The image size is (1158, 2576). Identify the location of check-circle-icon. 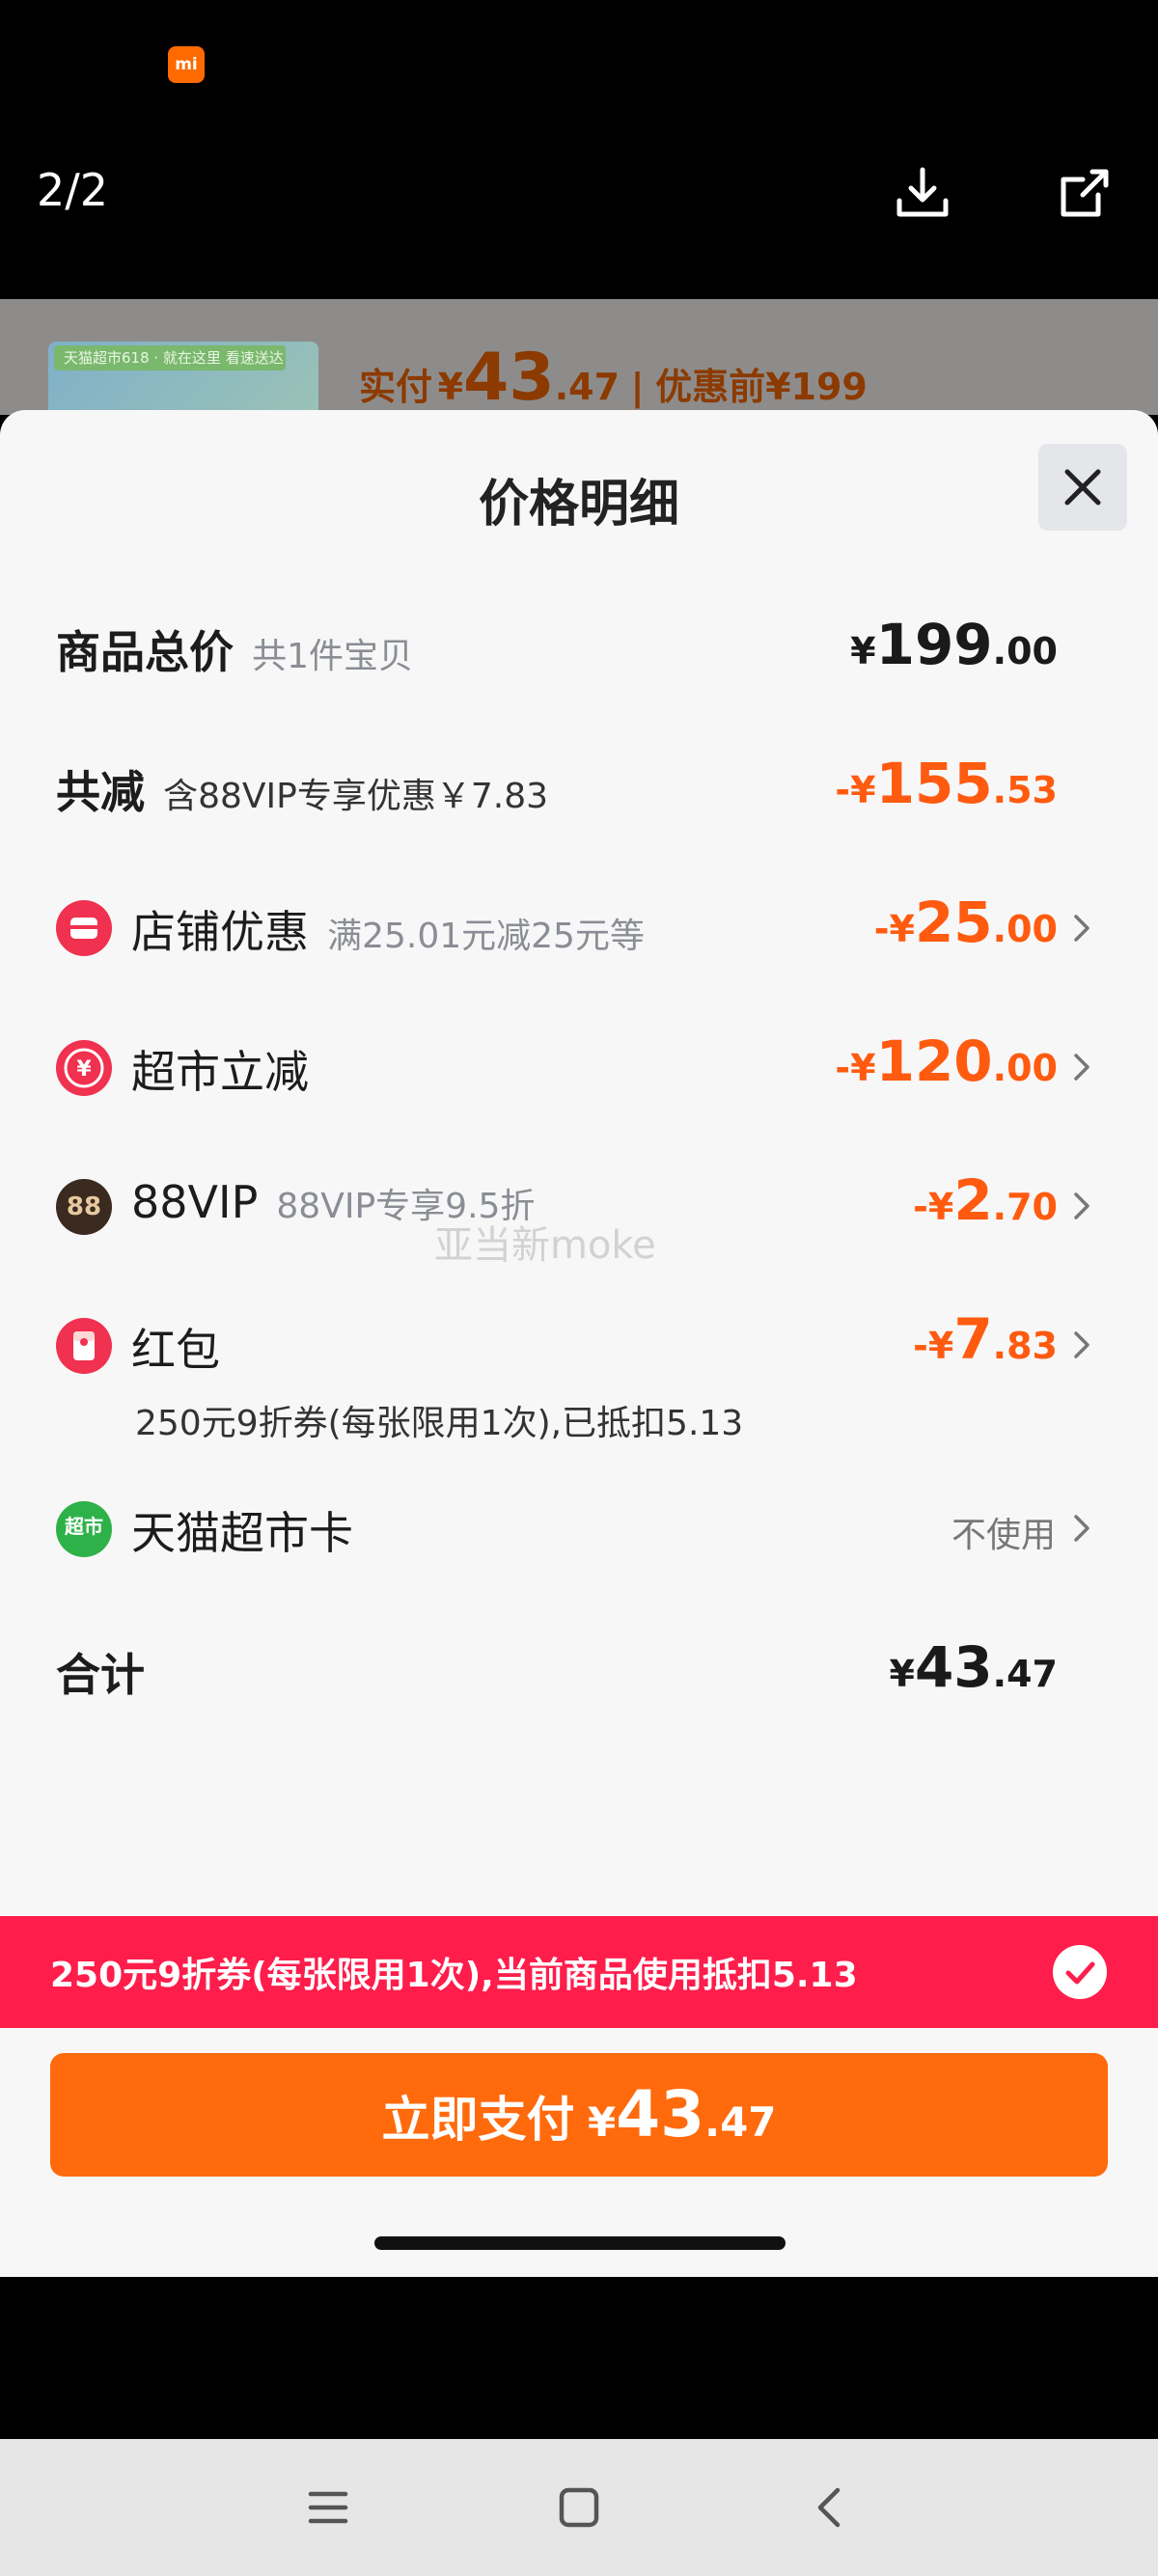
(1080, 1972).